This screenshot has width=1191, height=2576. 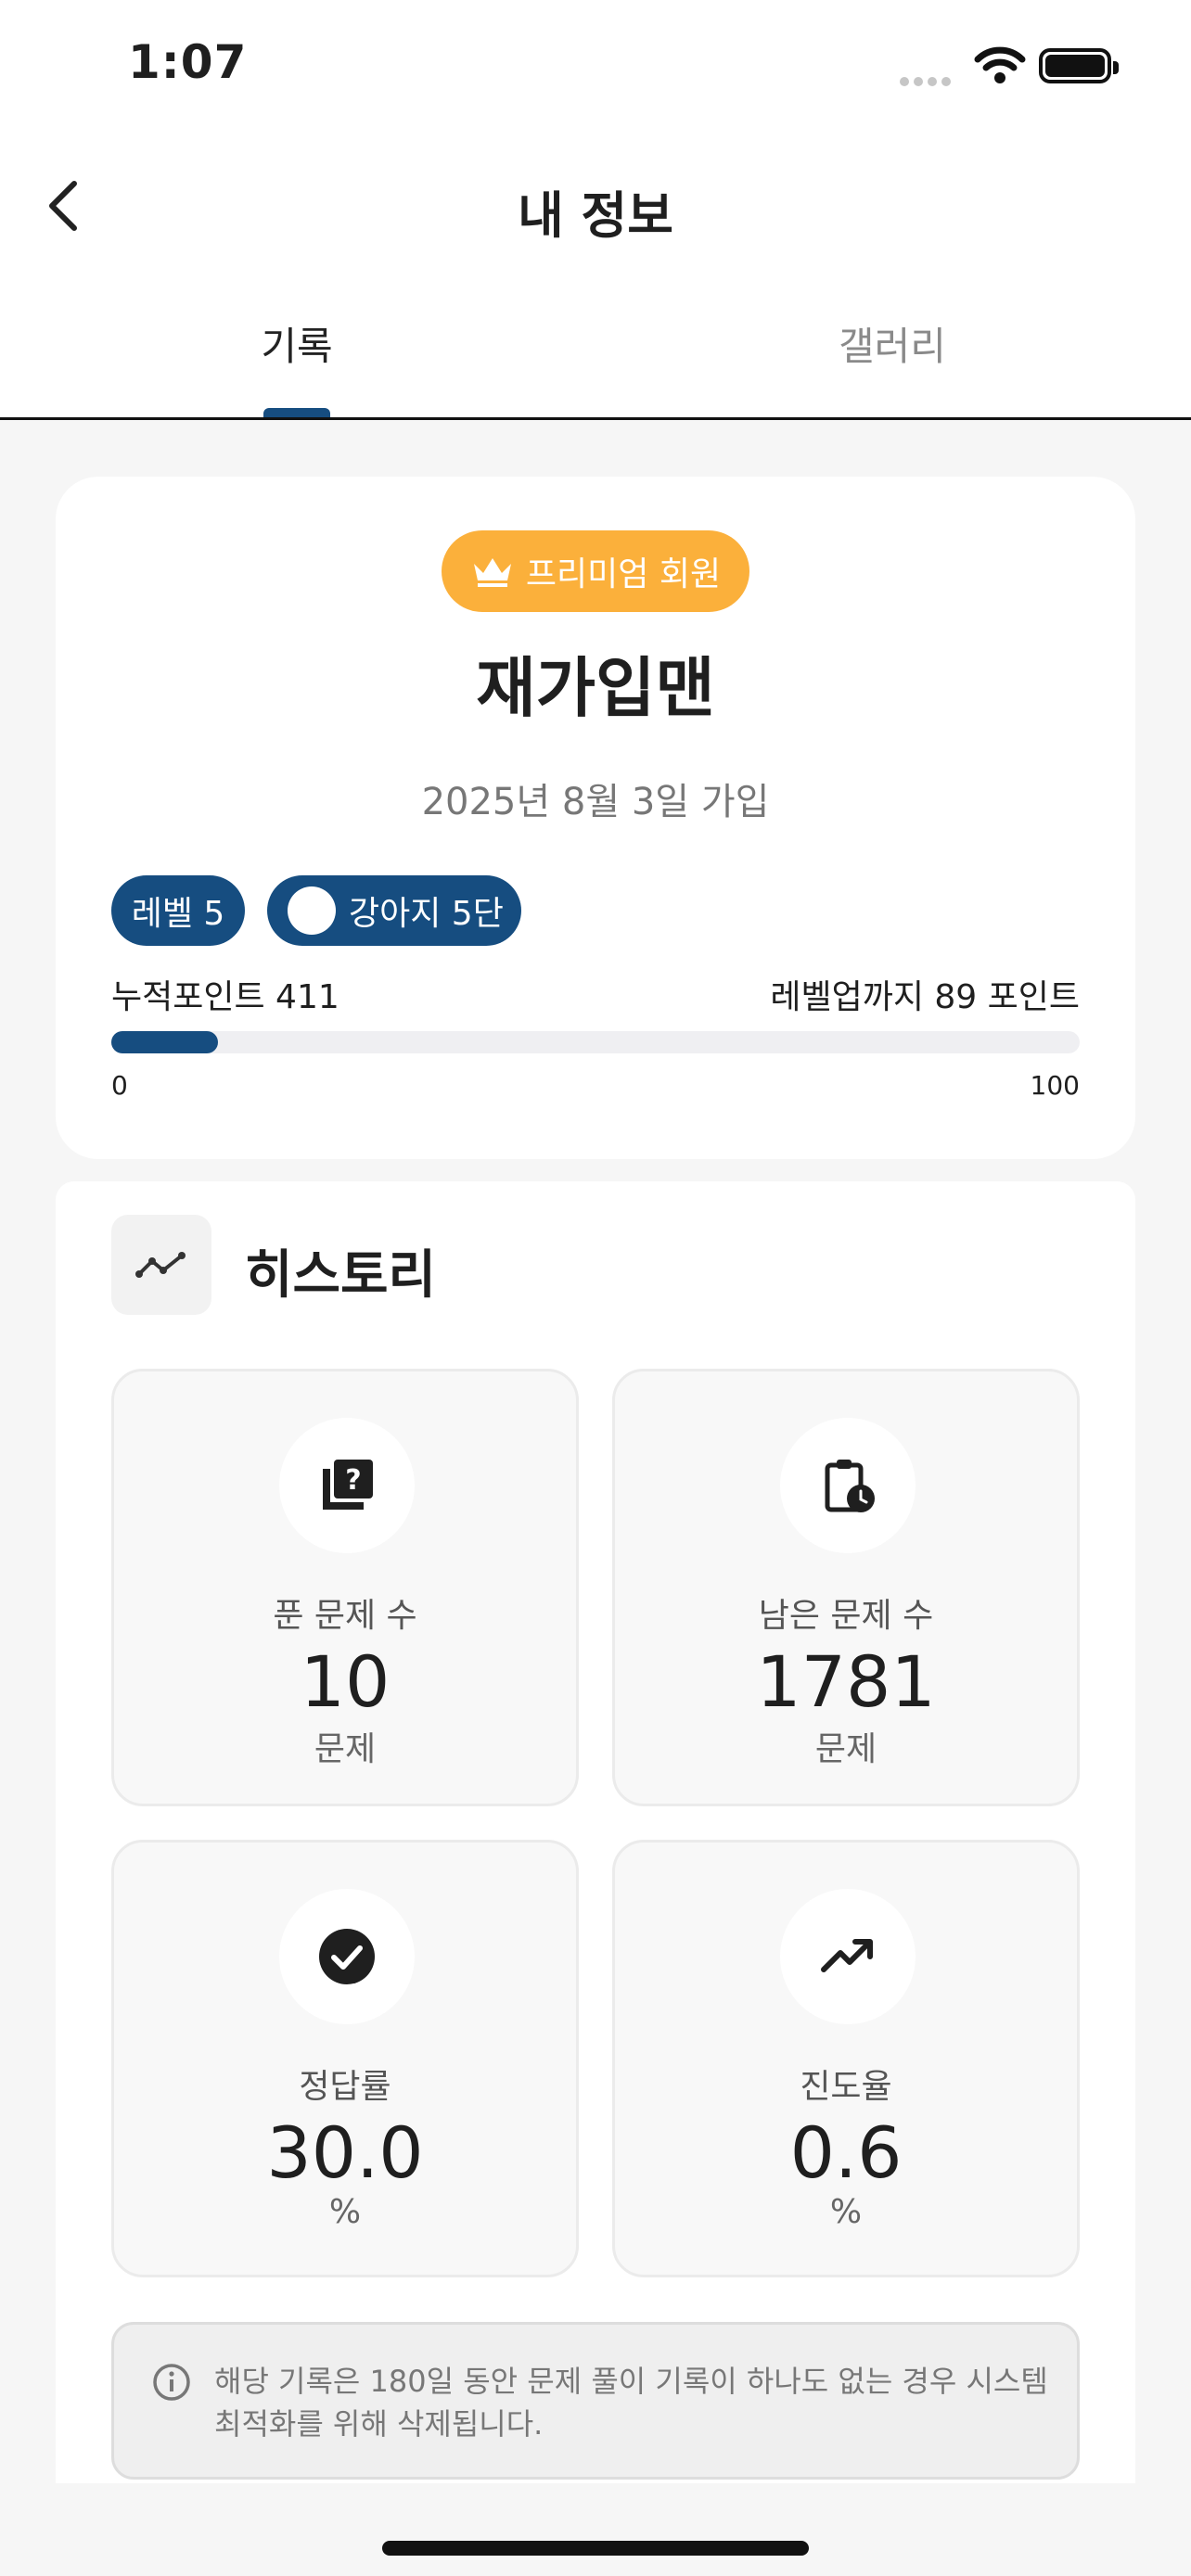 What do you see at coordinates (846, 2058) in the screenshot?
I see `stat-card-progress: 진도율 0.6 %` at bounding box center [846, 2058].